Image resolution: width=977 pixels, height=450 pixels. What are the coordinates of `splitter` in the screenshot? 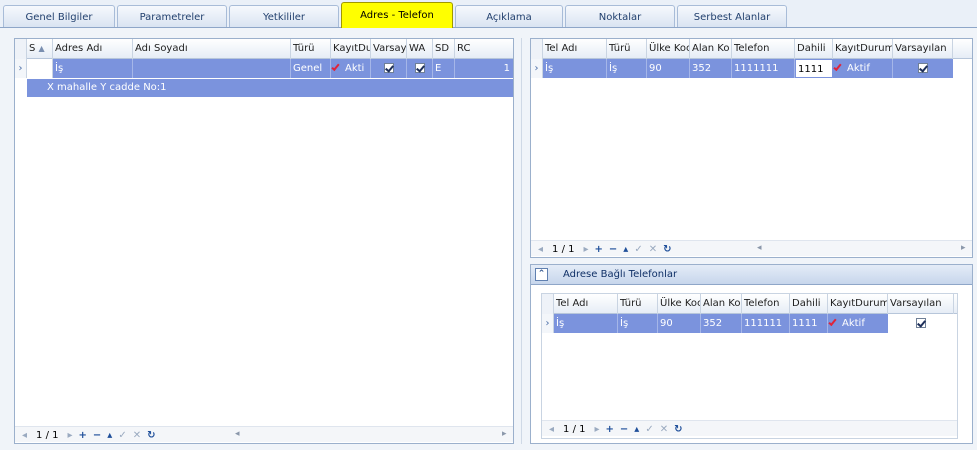 It's located at (521, 241).